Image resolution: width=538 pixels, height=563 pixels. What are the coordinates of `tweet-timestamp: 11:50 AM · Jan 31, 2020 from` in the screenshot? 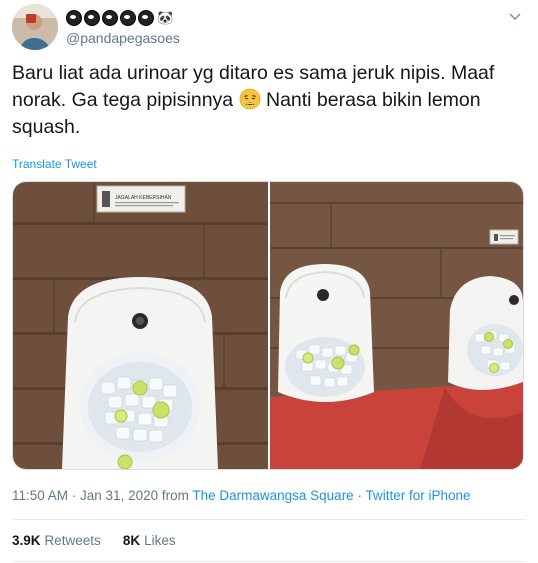 It's located at (102, 495).